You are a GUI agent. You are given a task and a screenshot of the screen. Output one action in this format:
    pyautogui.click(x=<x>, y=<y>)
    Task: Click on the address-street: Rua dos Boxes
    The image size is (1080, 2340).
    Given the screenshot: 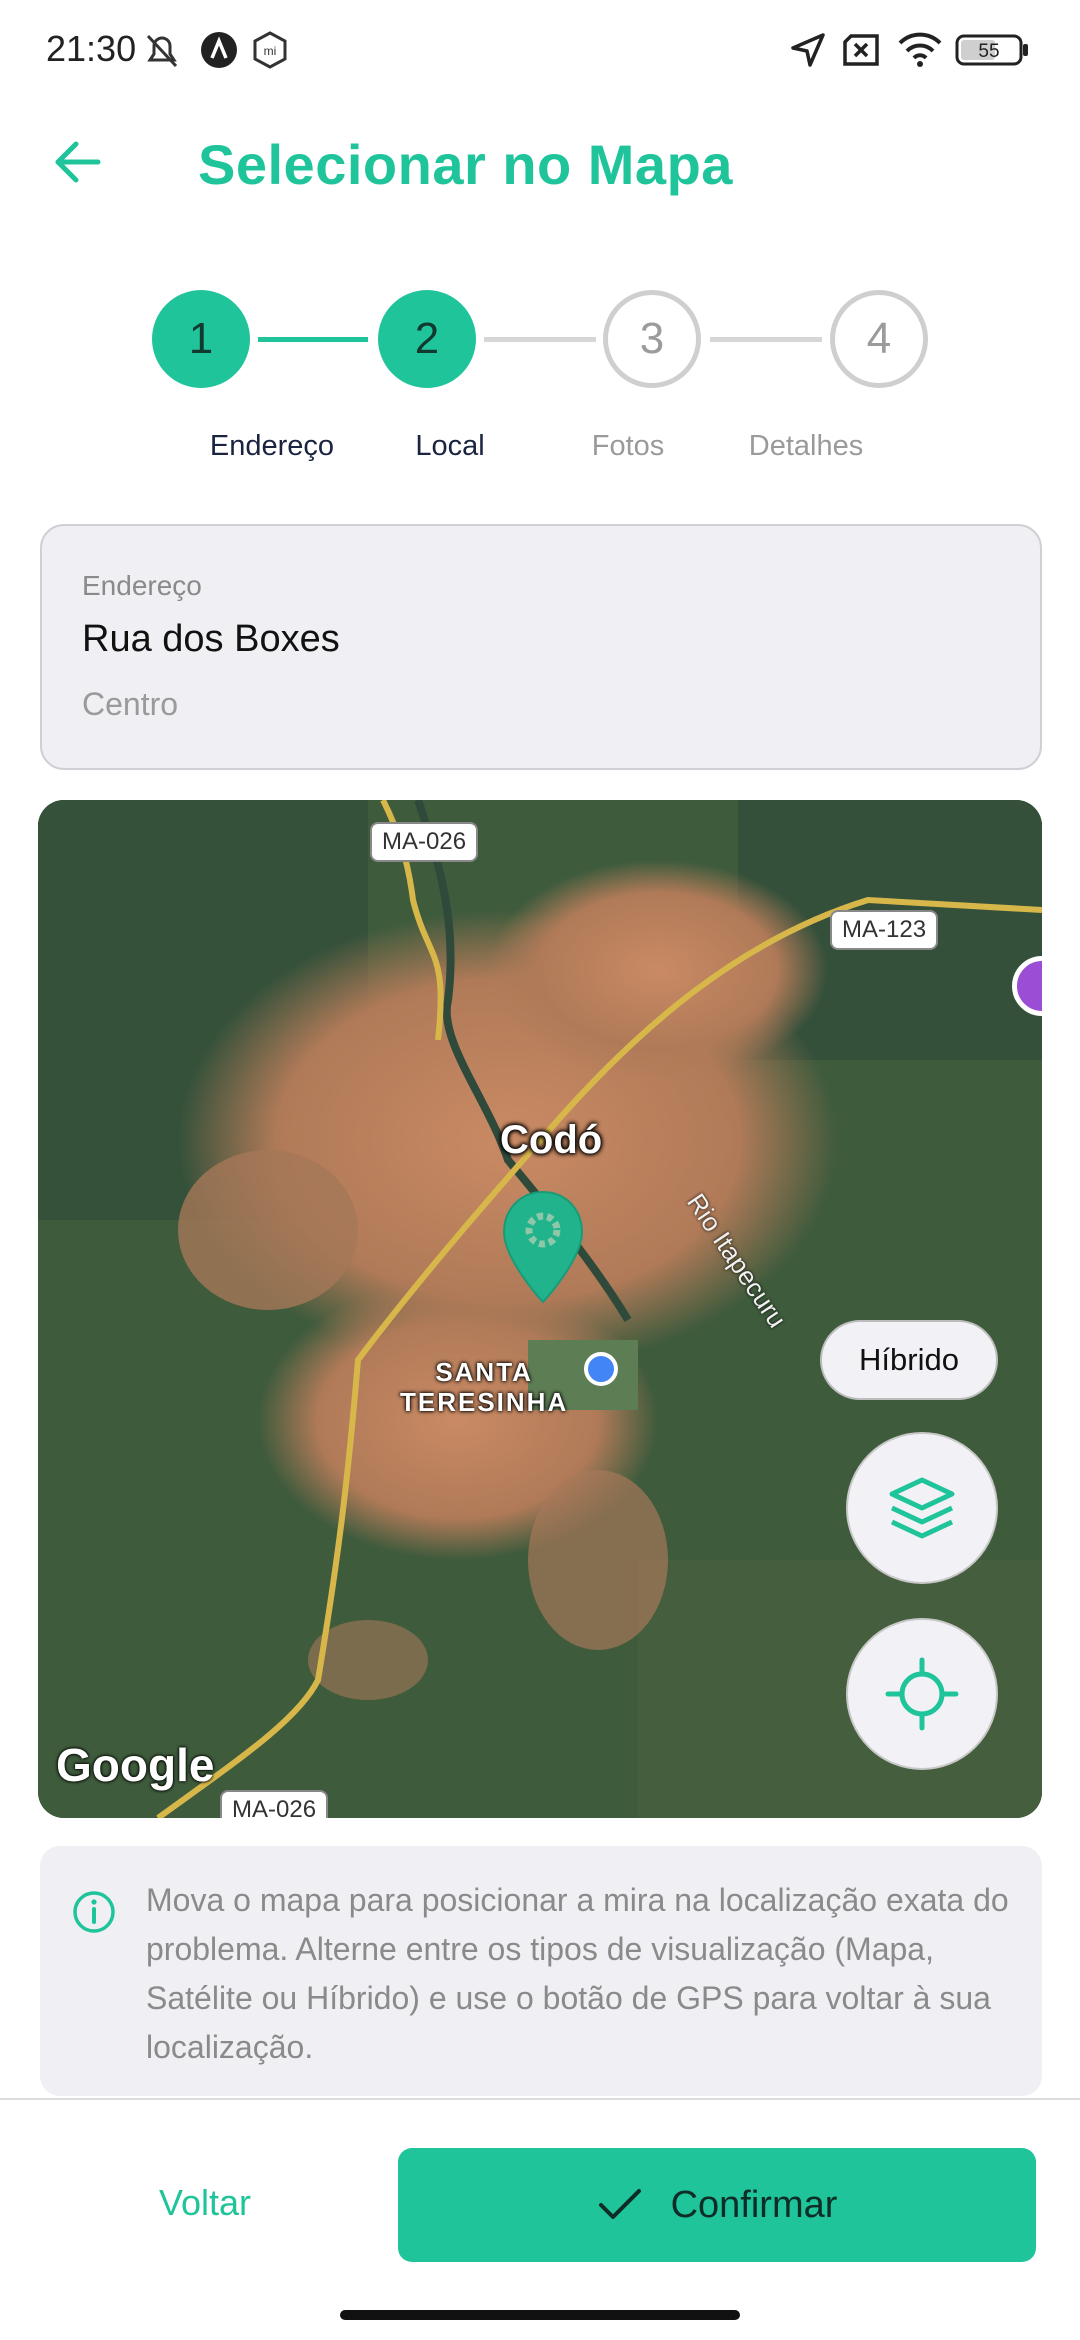 What is the action you would take?
    pyautogui.click(x=211, y=639)
    